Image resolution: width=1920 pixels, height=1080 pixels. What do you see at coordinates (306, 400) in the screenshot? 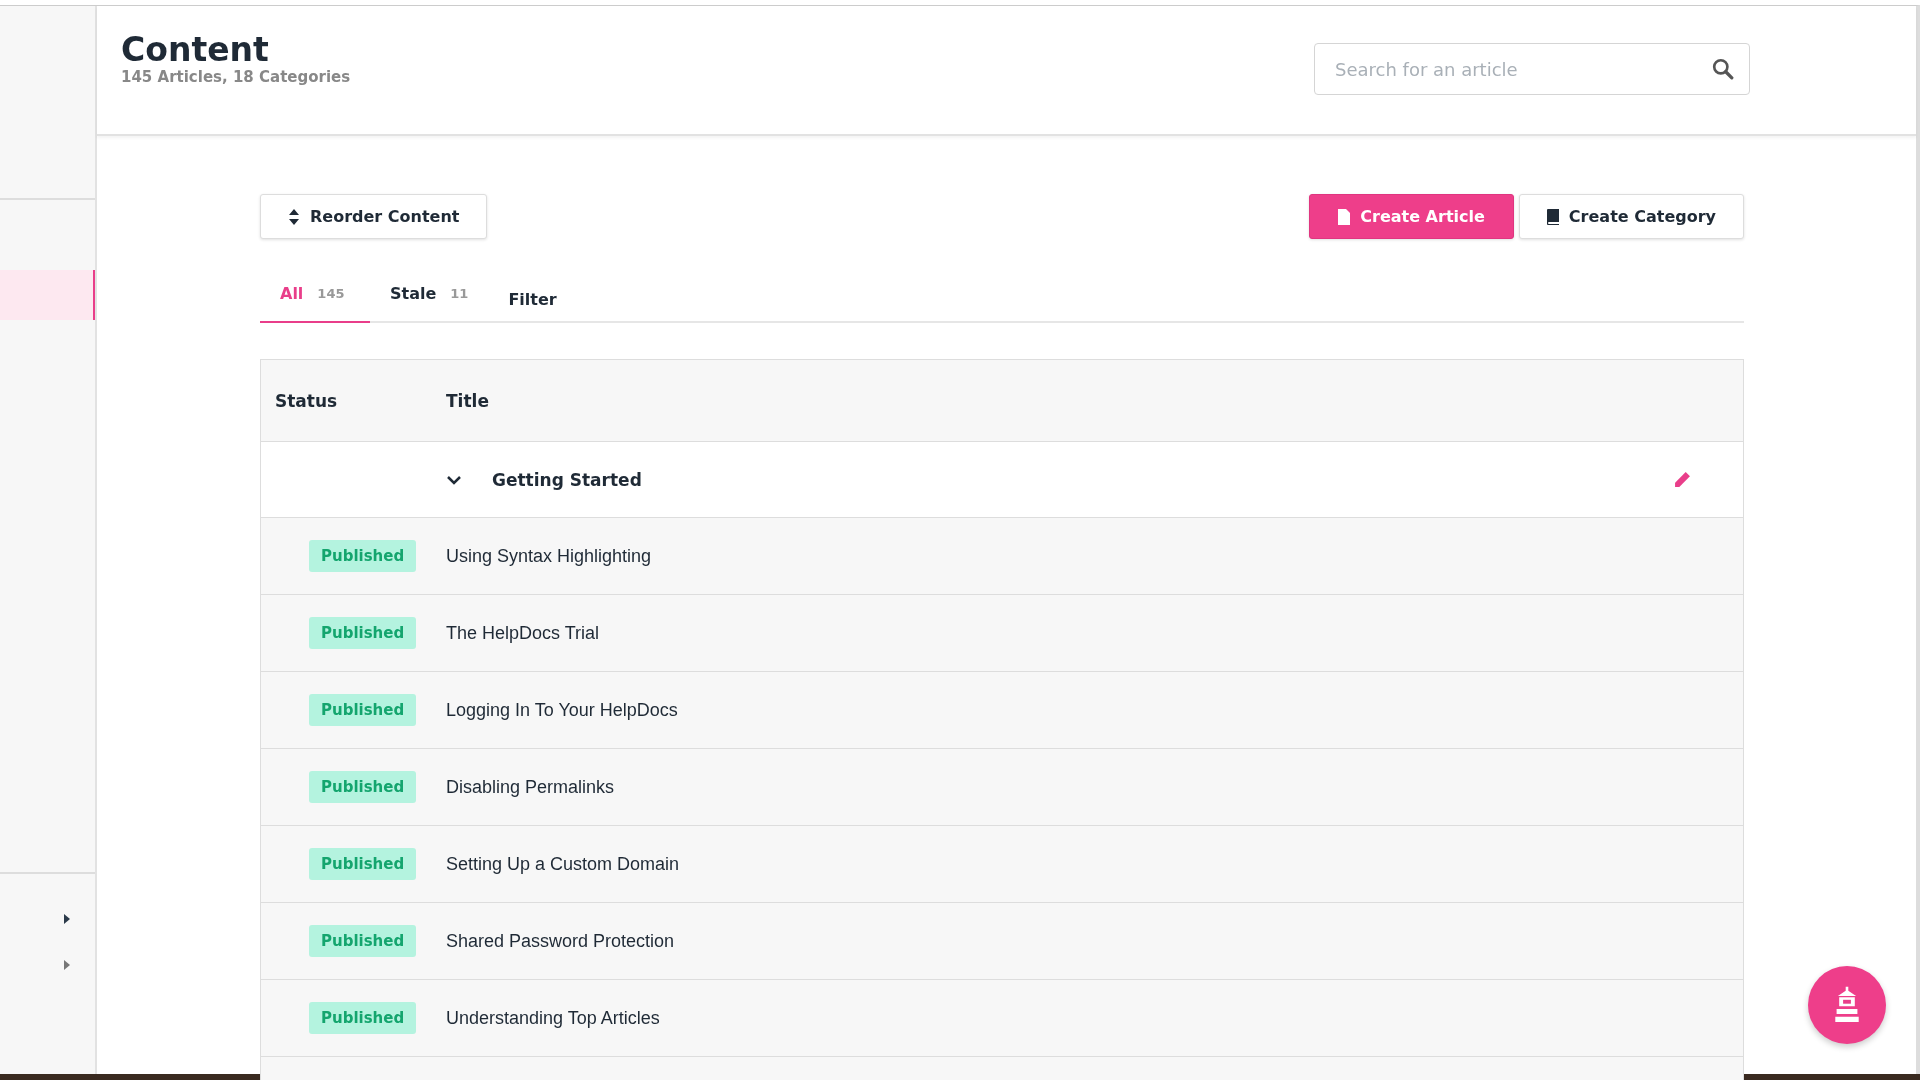
I see `column-header: Status` at bounding box center [306, 400].